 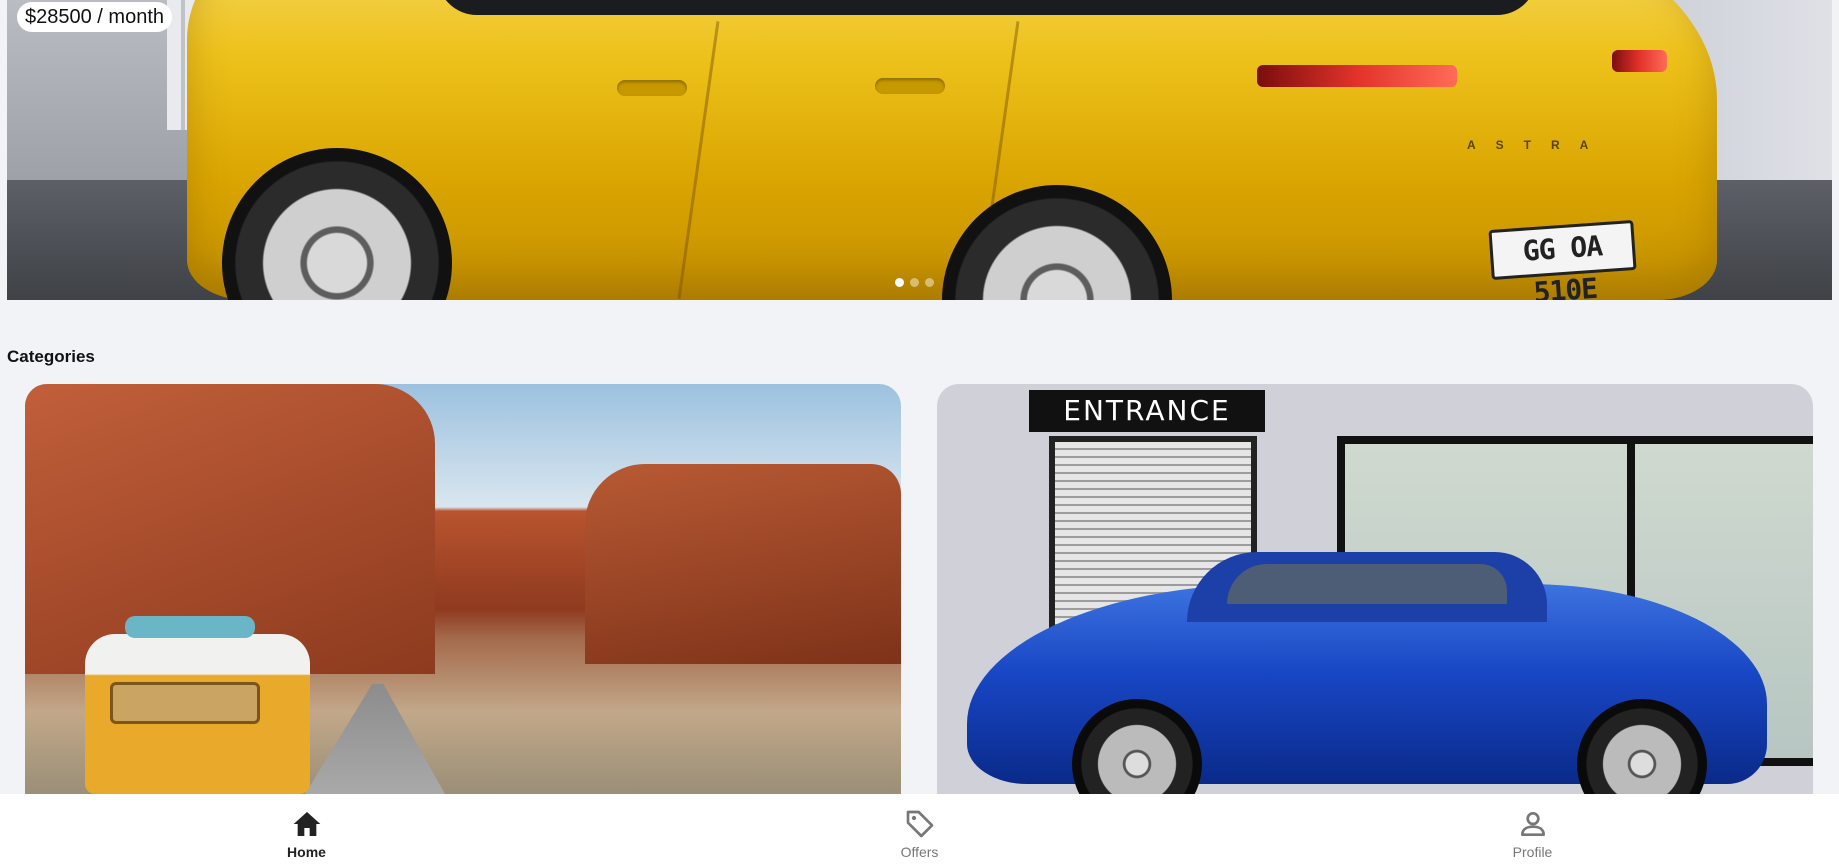 What do you see at coordinates (190, 627) in the screenshot?
I see `van-roof` at bounding box center [190, 627].